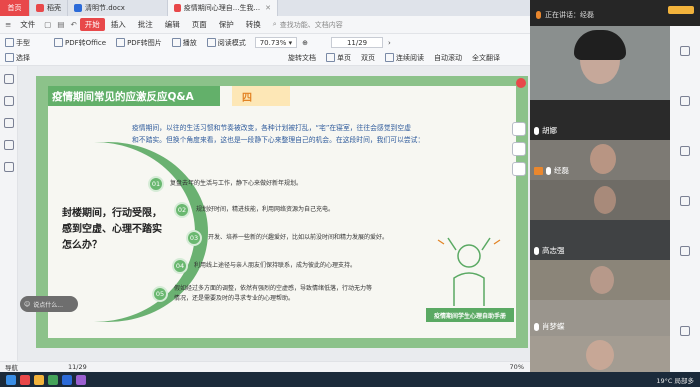  What do you see at coordinates (261, 96) in the screenshot?
I see `slide-section-badge: 四` at bounding box center [261, 96].